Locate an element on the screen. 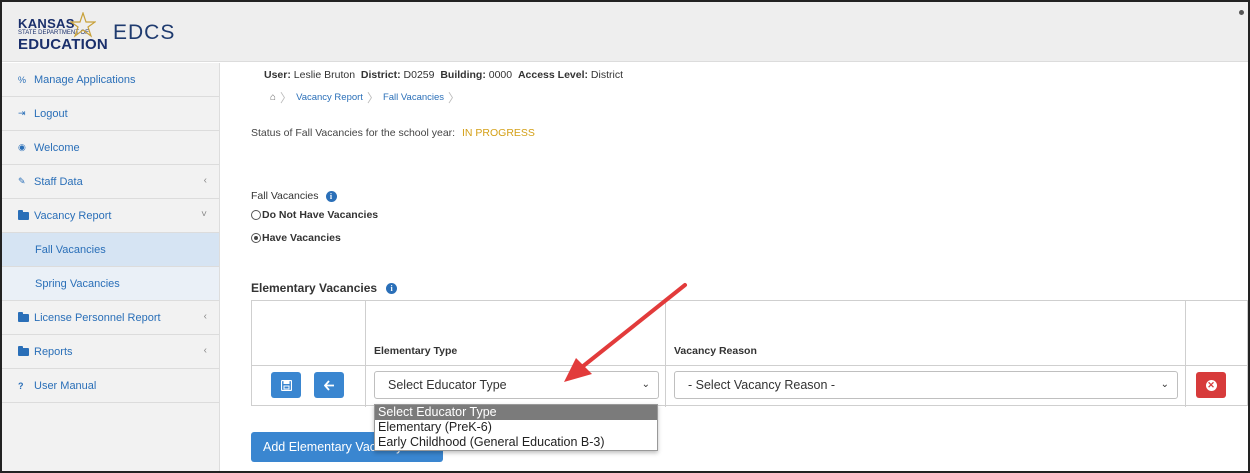 The image size is (1250, 473). fall-vacancies-text: Fall Vacancies is located at coordinates (285, 196).